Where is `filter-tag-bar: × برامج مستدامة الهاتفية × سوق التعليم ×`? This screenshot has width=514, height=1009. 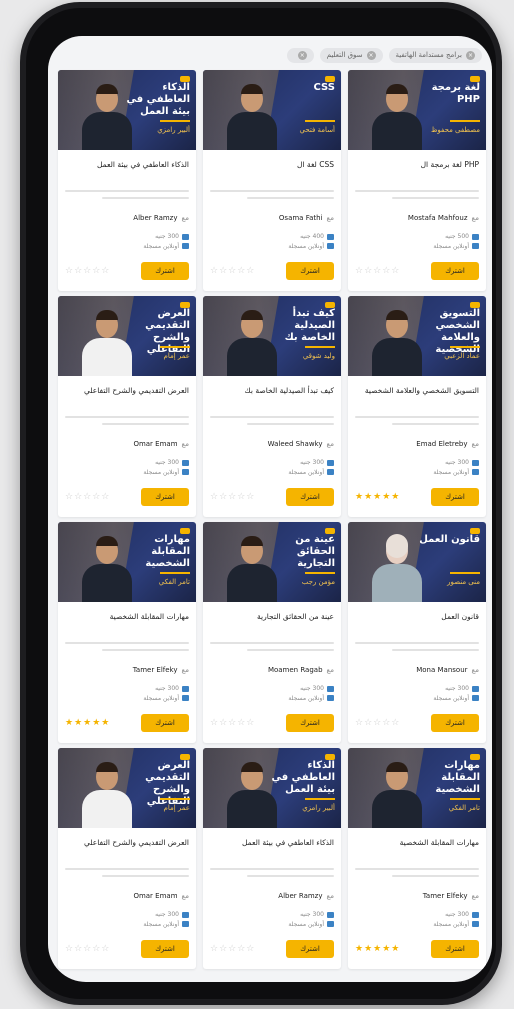 filter-tag-bar: × برامج مستدامة الهاتفية × سوق التعليم × is located at coordinates (270, 55).